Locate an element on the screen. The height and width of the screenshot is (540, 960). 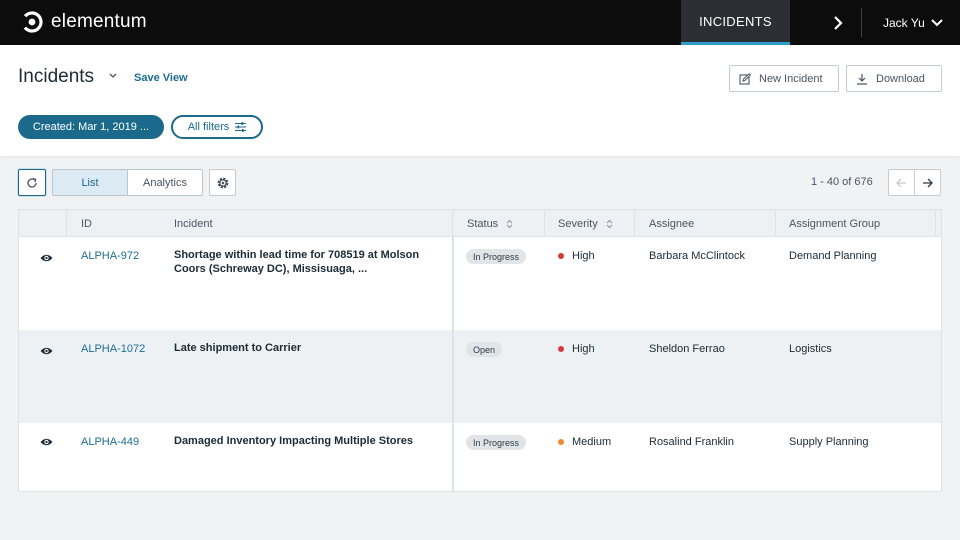
assignee-name: Rosalind Franklin is located at coordinates (691, 442).